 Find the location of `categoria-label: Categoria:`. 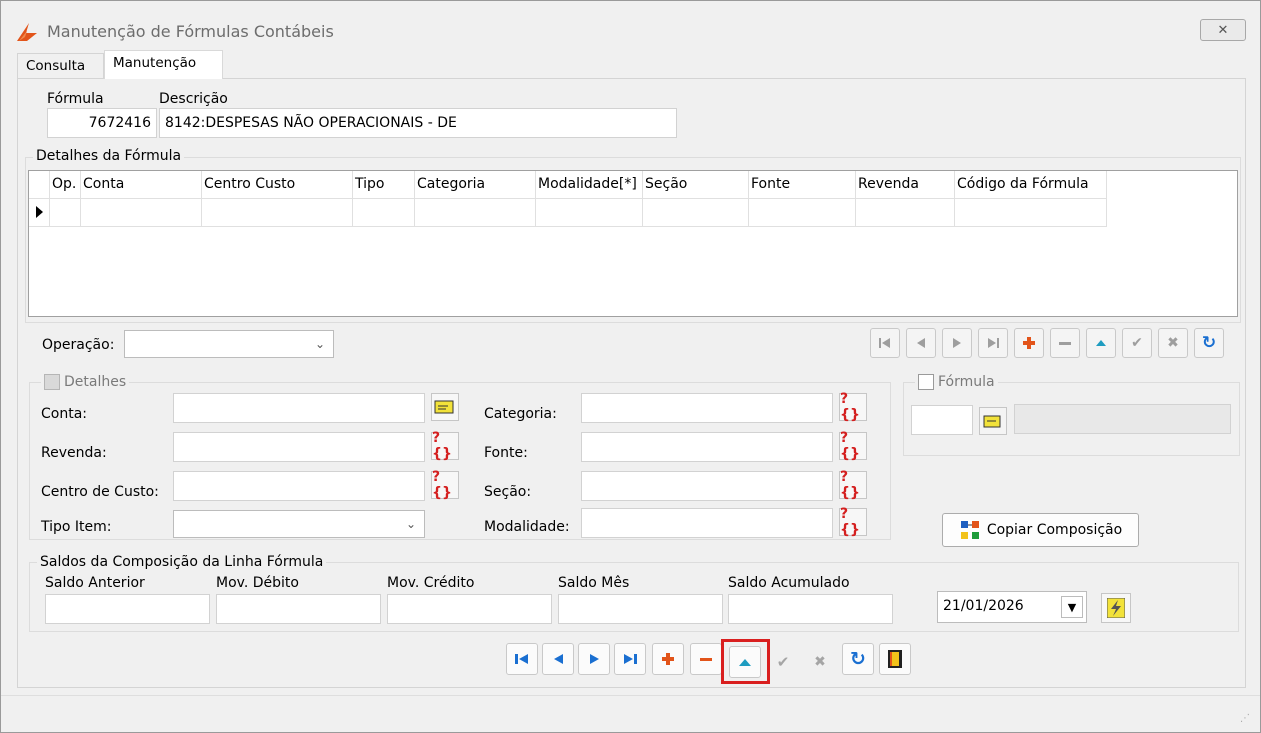

categoria-label: Categoria: is located at coordinates (520, 414).